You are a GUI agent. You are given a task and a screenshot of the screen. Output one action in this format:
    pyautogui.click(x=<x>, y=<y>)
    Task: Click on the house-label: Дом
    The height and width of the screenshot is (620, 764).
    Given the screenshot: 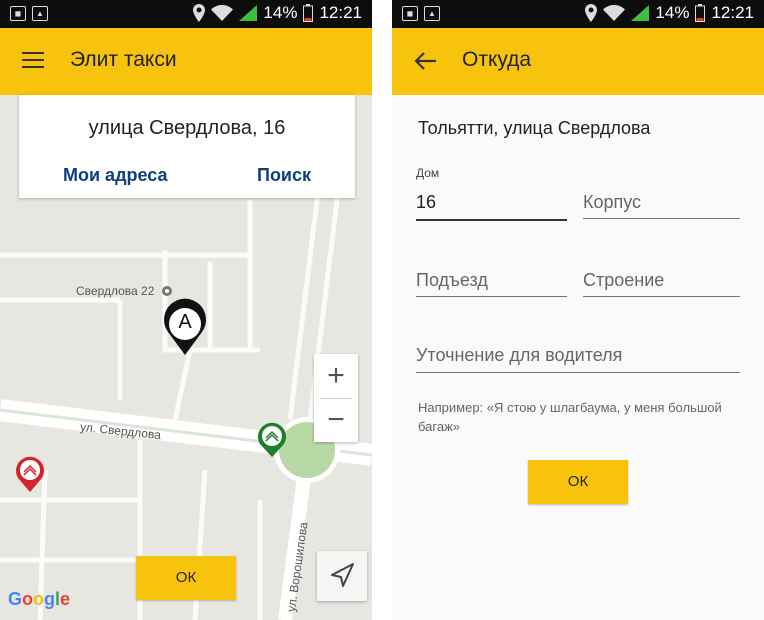 What is the action you would take?
    pyautogui.click(x=428, y=173)
    